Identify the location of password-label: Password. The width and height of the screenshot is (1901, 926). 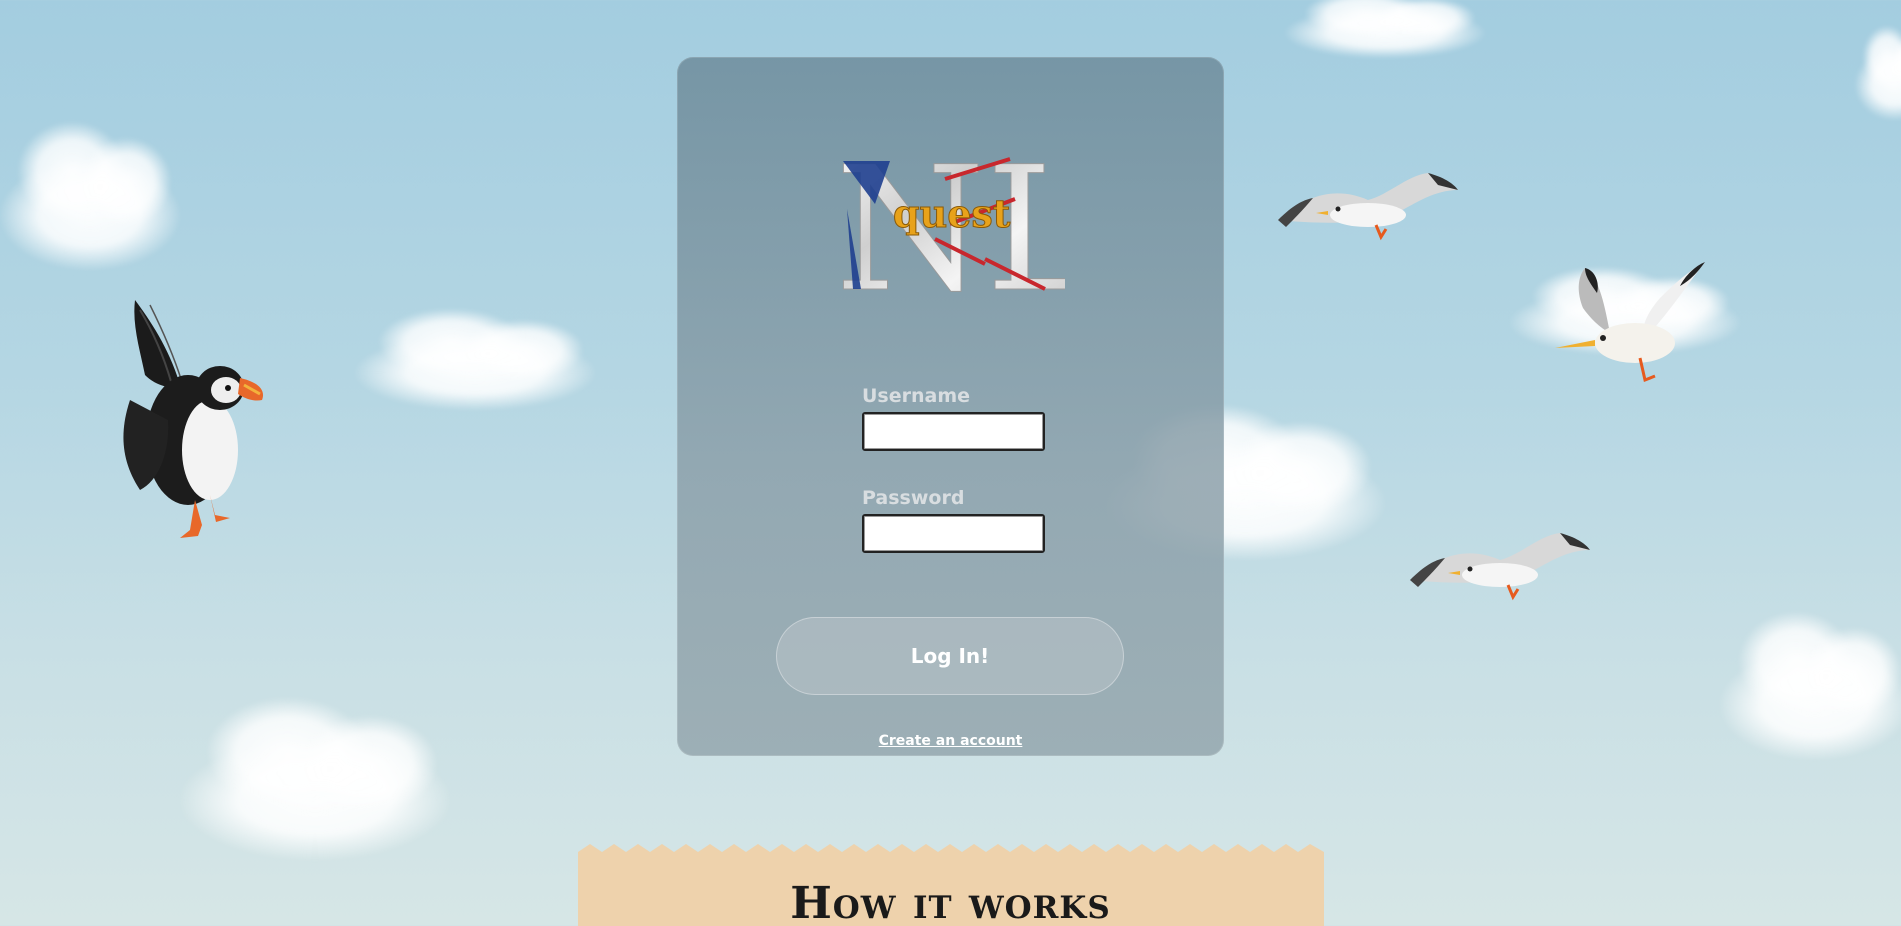
(913, 498).